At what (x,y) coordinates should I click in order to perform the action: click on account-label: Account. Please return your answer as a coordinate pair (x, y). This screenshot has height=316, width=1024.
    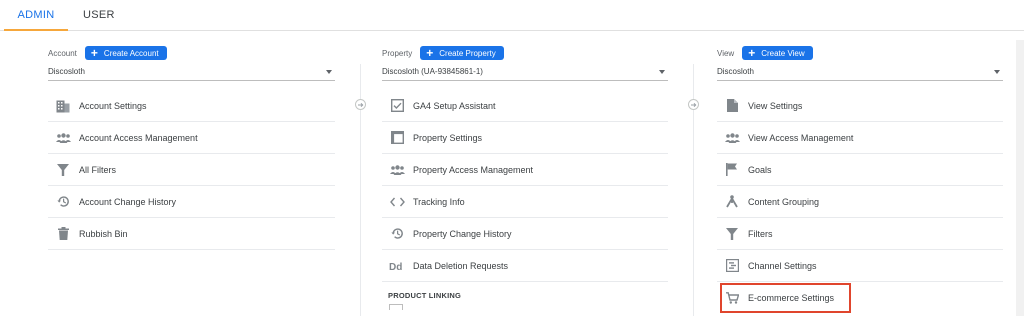
    Looking at the image, I should click on (62, 53).